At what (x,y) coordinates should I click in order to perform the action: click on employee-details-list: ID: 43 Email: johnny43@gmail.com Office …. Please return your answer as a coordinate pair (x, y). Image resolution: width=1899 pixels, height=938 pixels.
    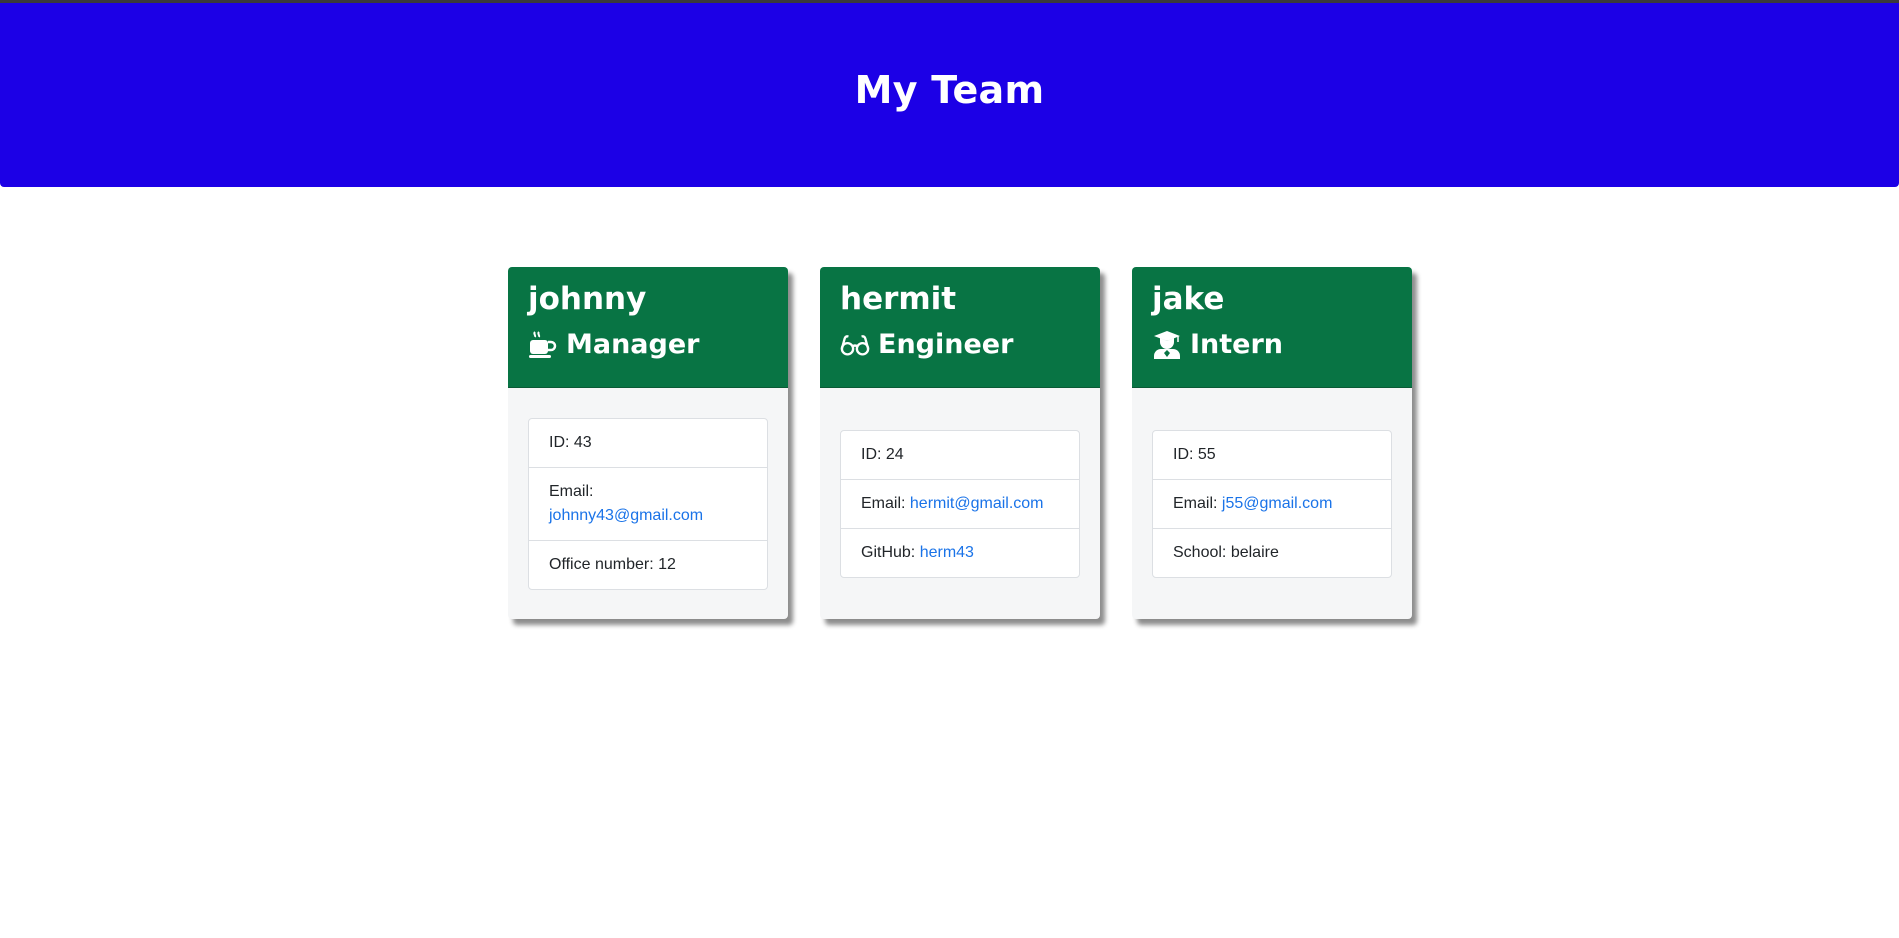
    Looking at the image, I should click on (648, 503).